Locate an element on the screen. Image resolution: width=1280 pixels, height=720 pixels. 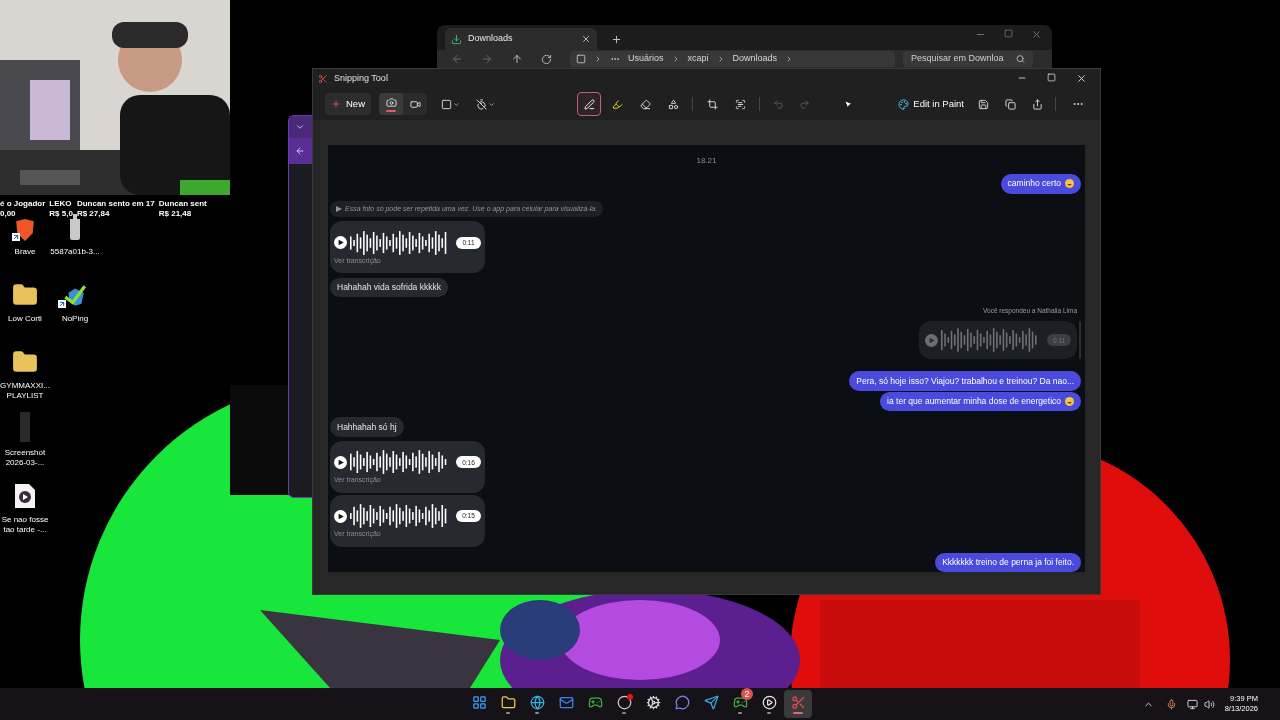
folder-icon is located at coordinates (508, 702).